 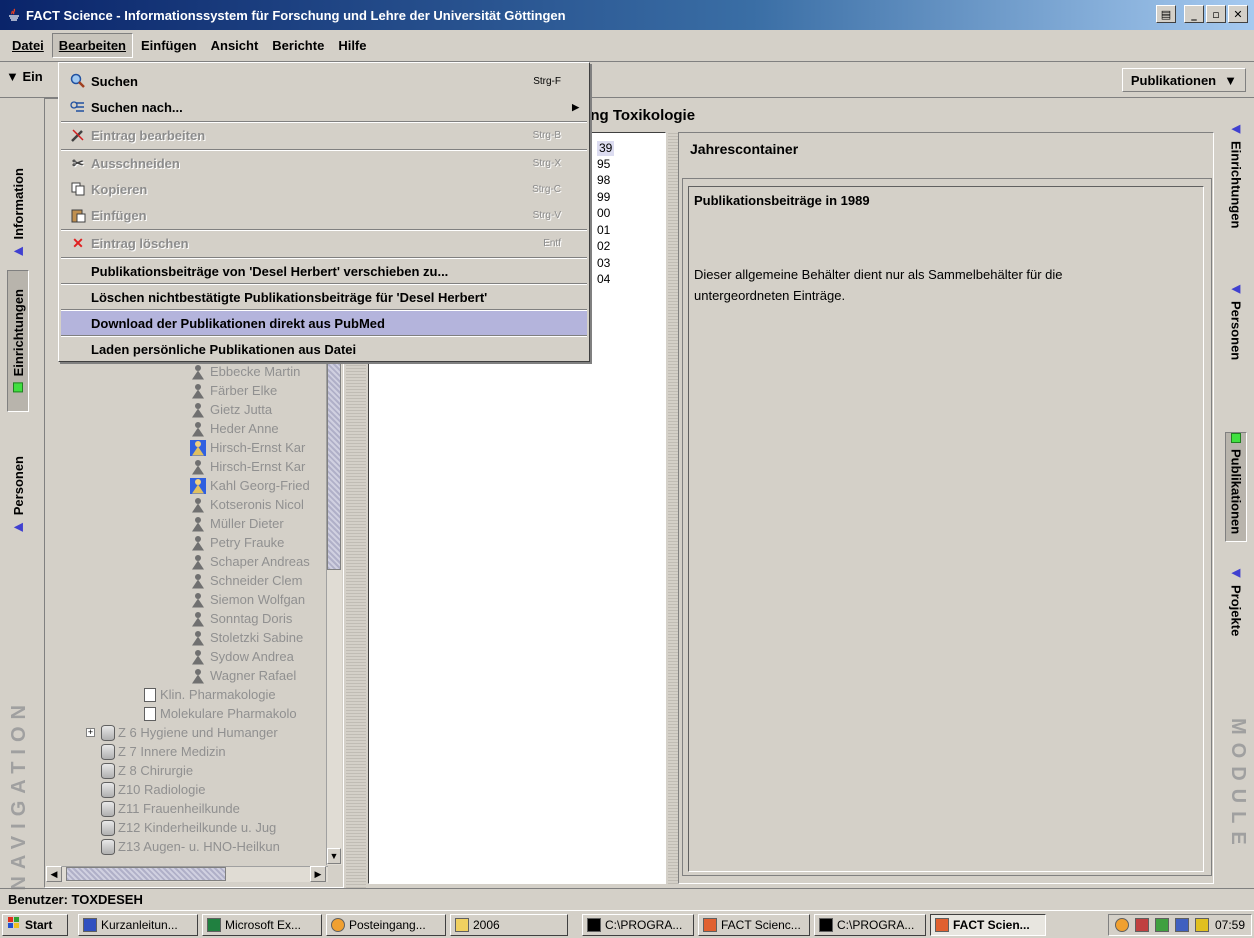 What do you see at coordinates (324, 189) in the screenshot?
I see `menu-item-kopieren: Kopieren Strg-C` at bounding box center [324, 189].